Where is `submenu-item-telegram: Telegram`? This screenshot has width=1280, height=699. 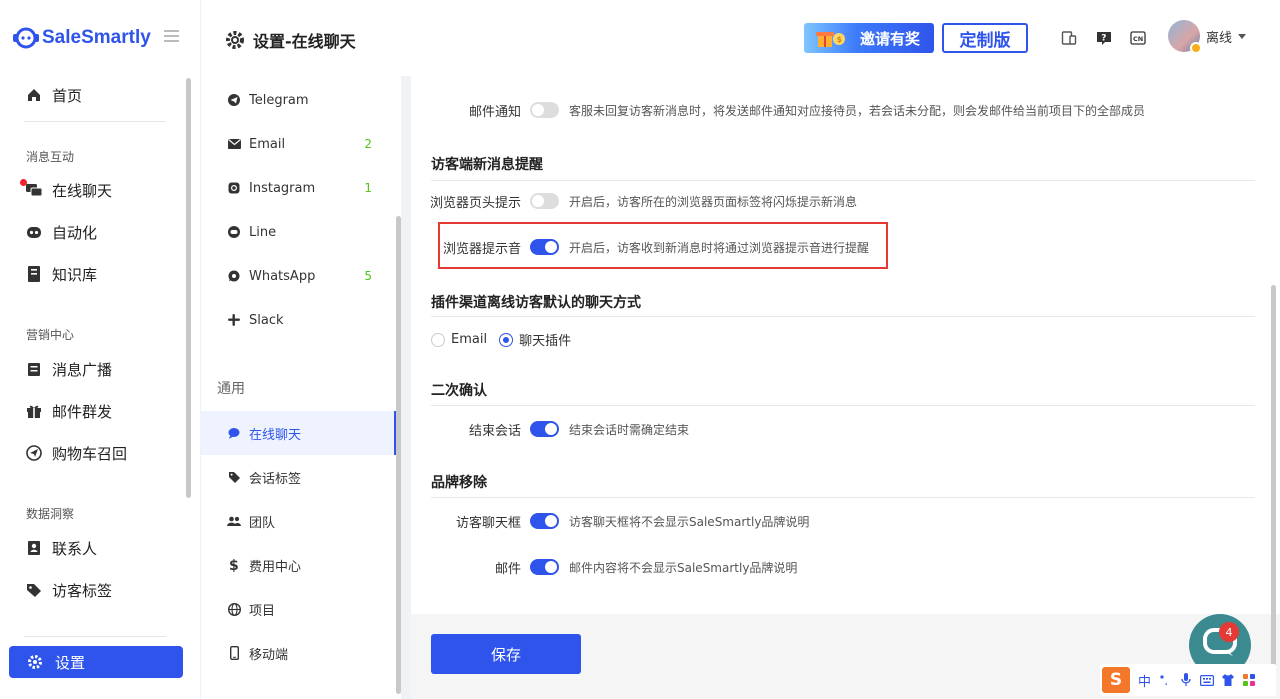
submenu-item-telegram: Telegram is located at coordinates (298, 100).